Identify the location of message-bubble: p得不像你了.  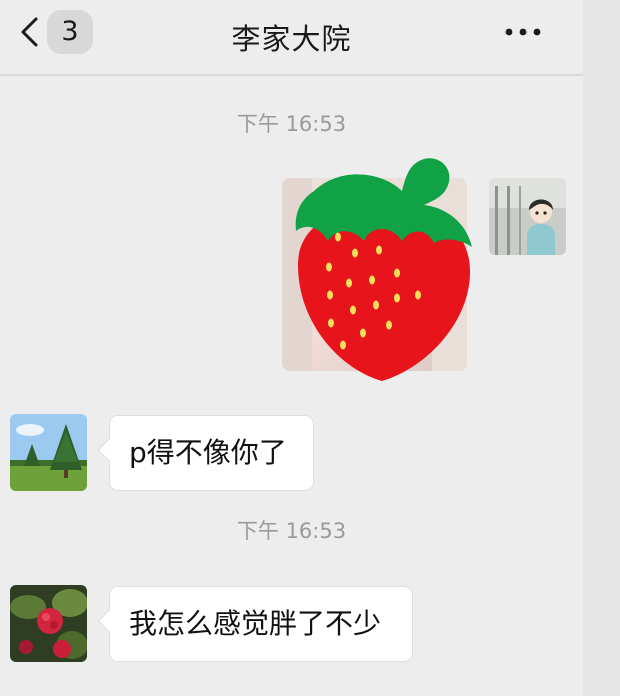
(205, 453).